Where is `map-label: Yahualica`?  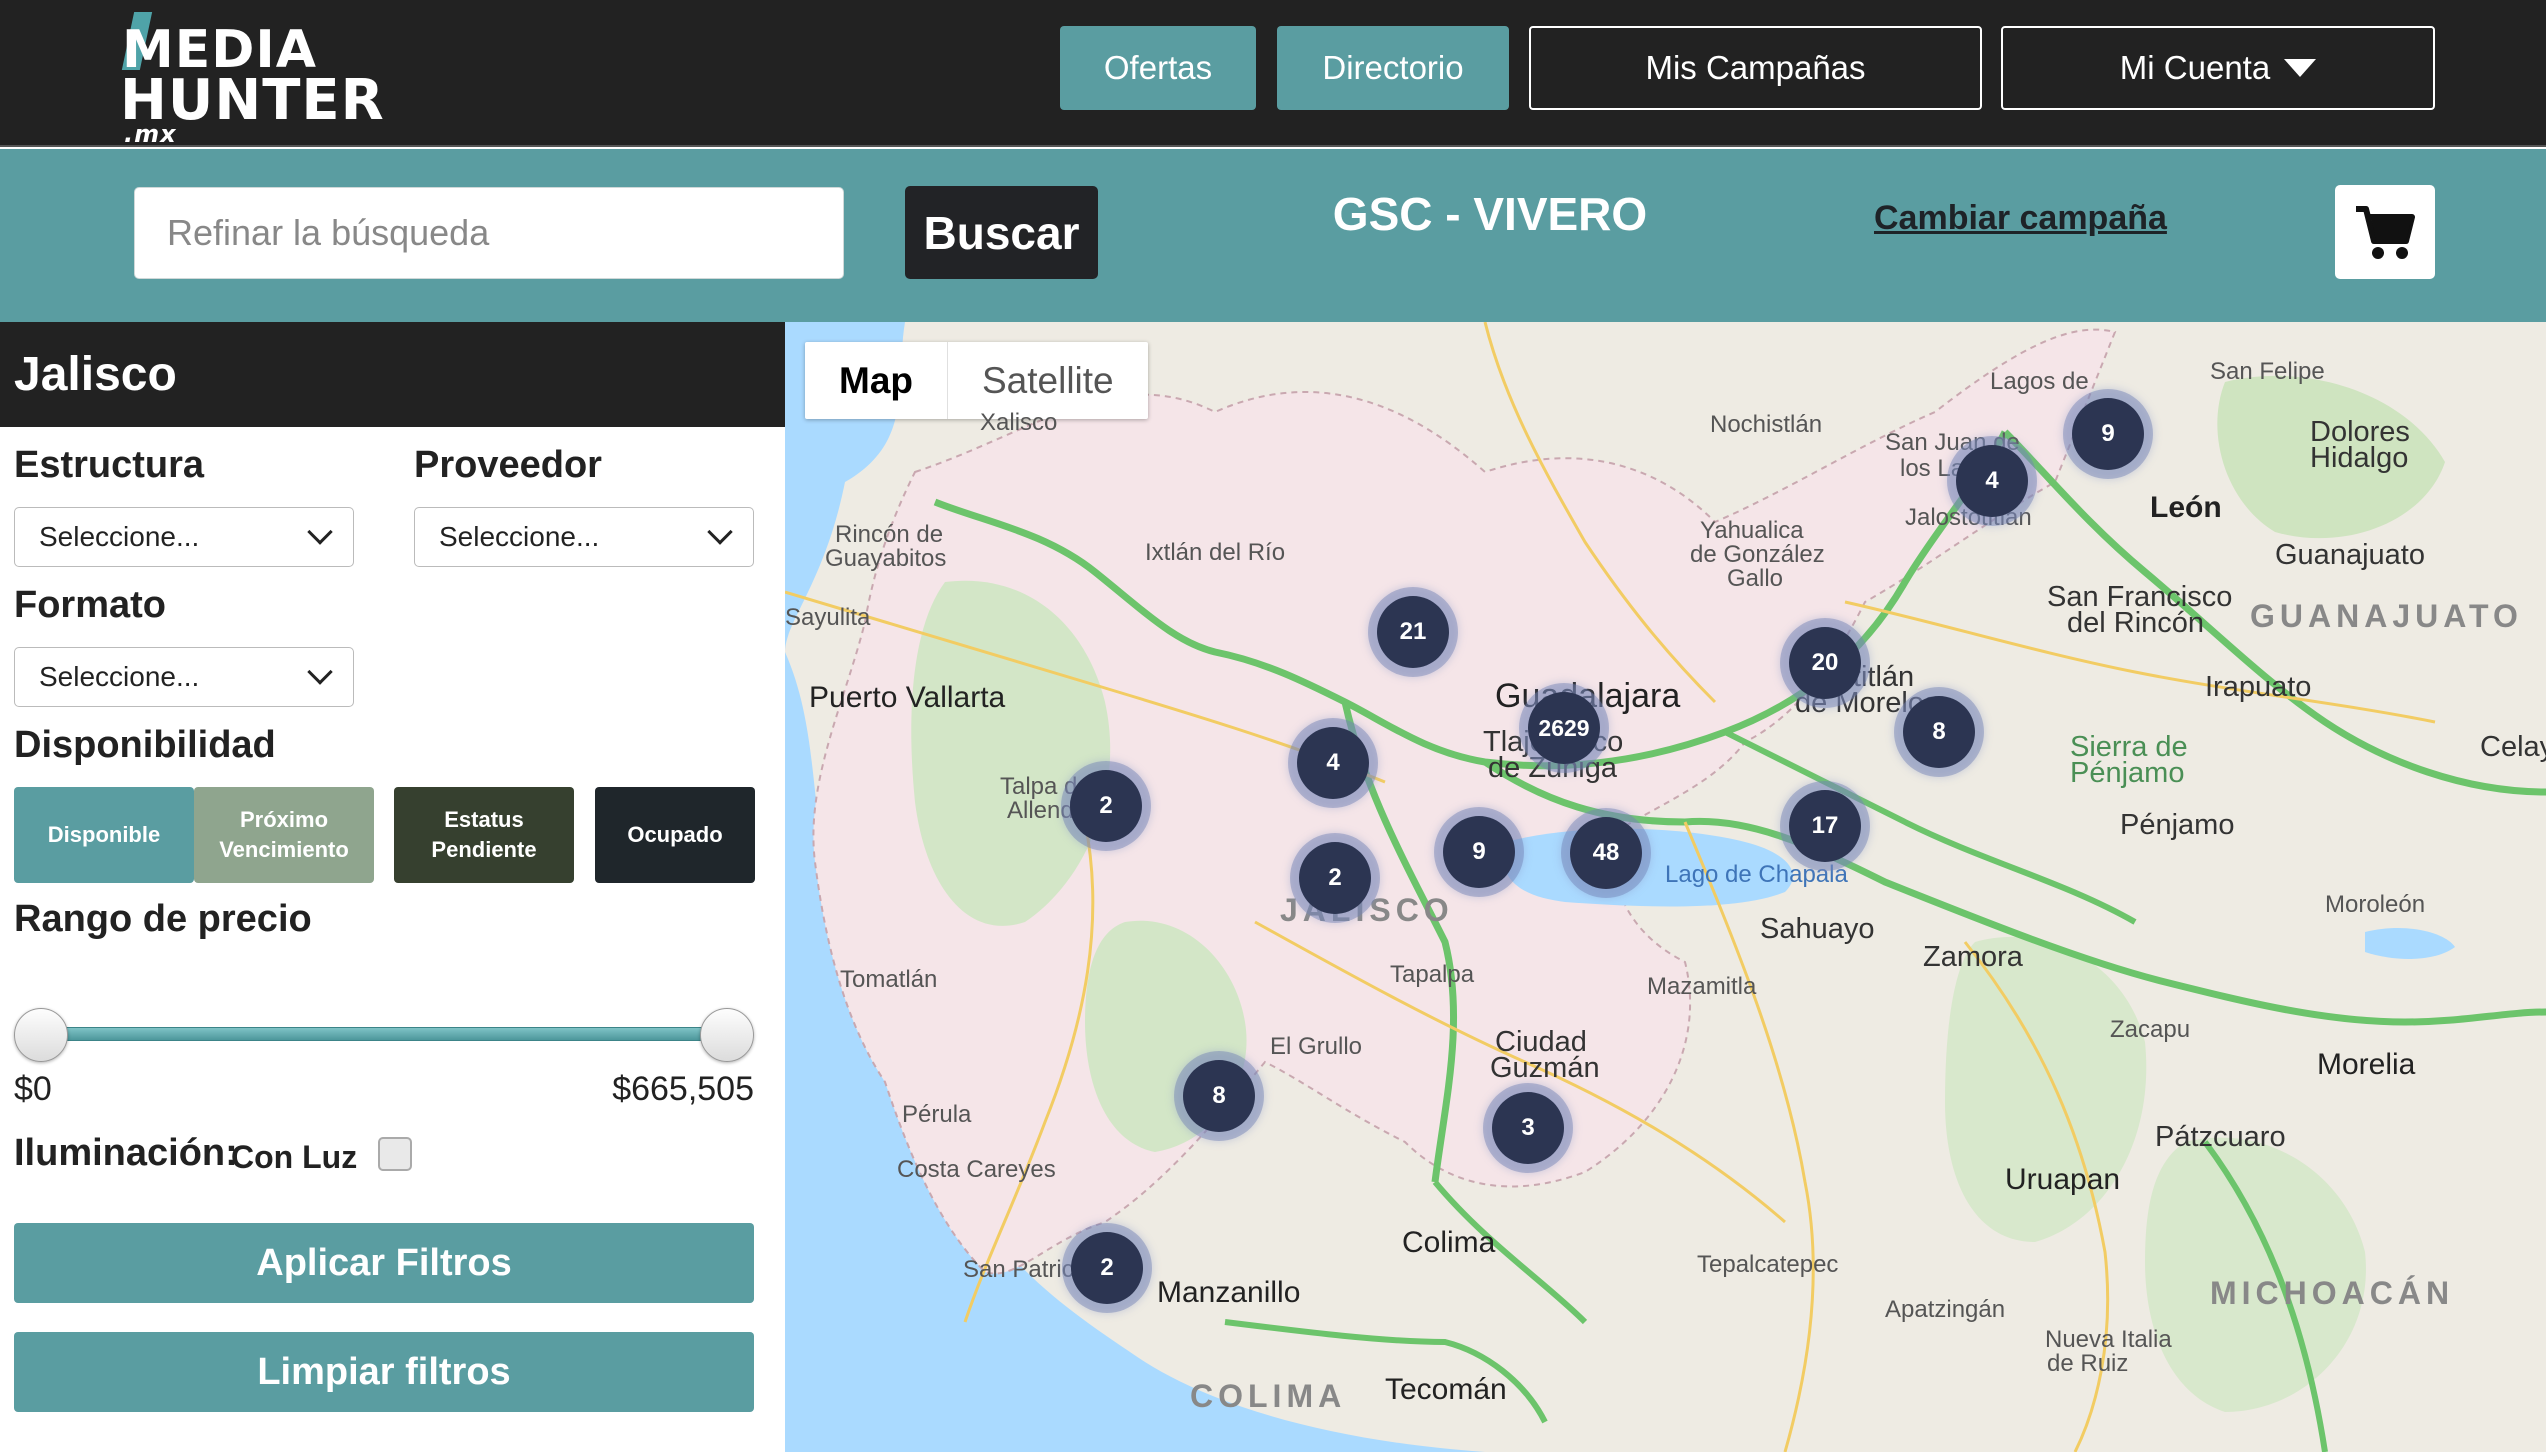
map-label: Yahualica is located at coordinates (1752, 530).